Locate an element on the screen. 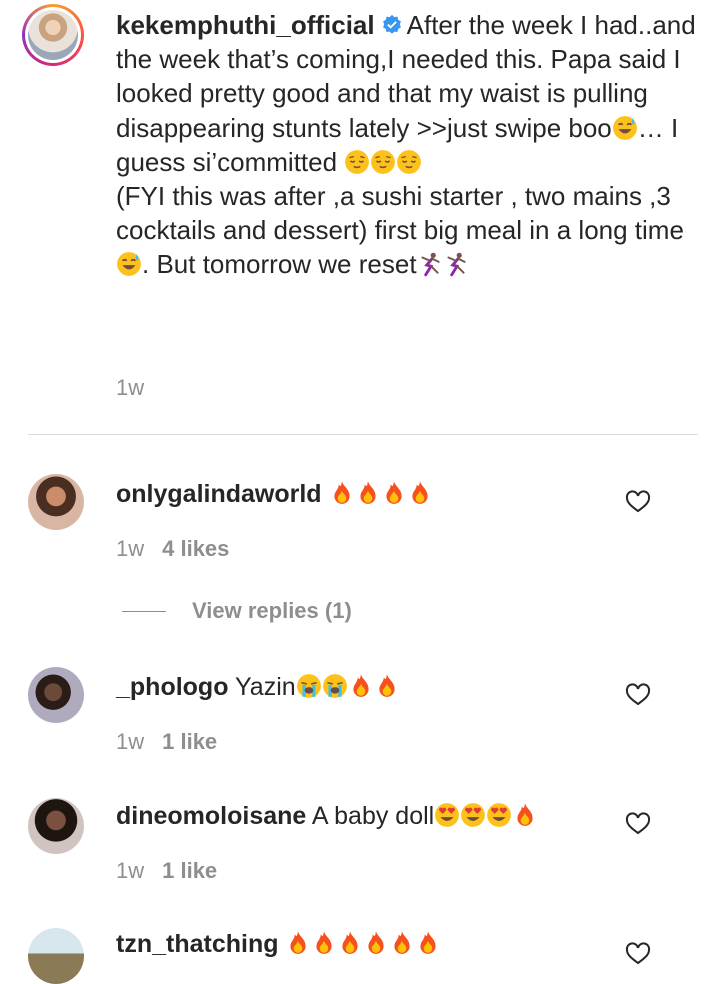 This screenshot has width=720, height=984. comment-text: dineomoloisane A baby doll is located at coordinates (327, 816).